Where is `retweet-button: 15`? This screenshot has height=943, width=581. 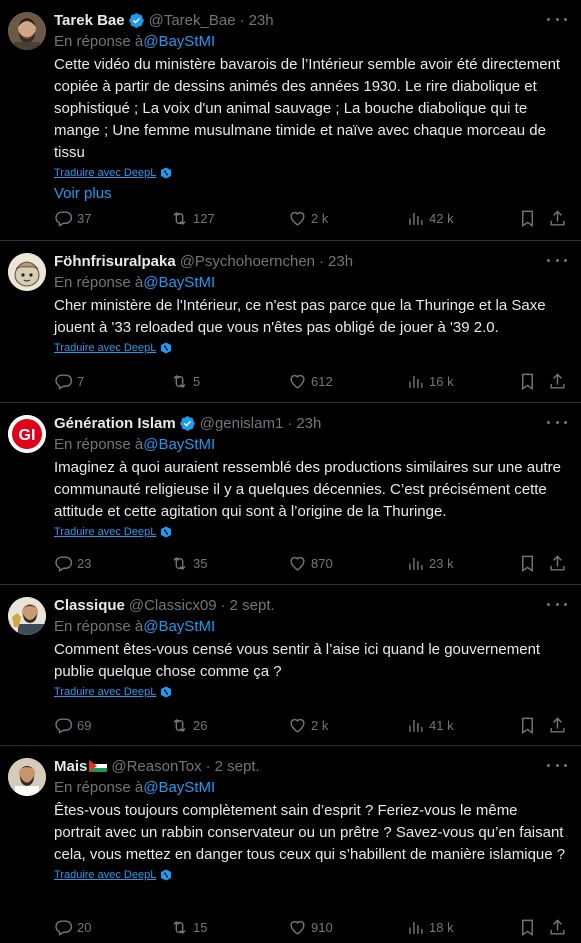
retweet-button: 15 is located at coordinates (188, 927).